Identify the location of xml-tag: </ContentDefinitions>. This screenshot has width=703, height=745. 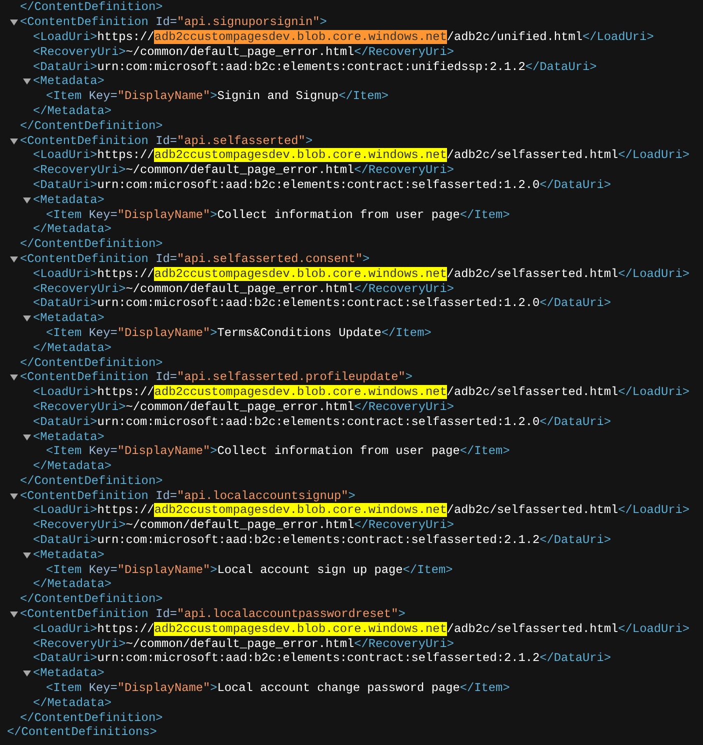
(82, 732).